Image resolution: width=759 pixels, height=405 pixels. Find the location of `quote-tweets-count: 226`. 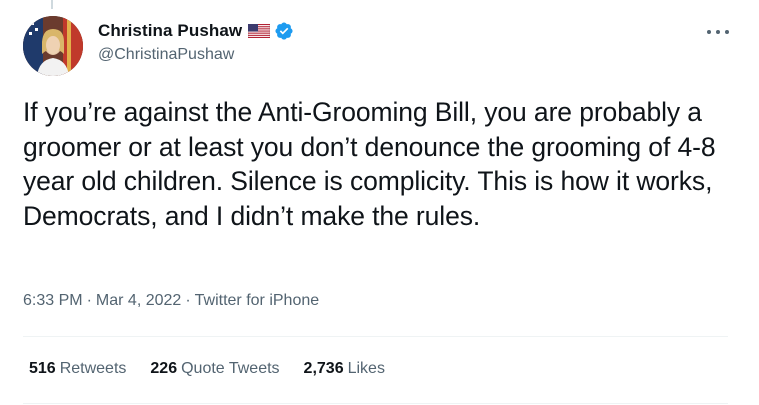

quote-tweets-count: 226 is located at coordinates (164, 368).